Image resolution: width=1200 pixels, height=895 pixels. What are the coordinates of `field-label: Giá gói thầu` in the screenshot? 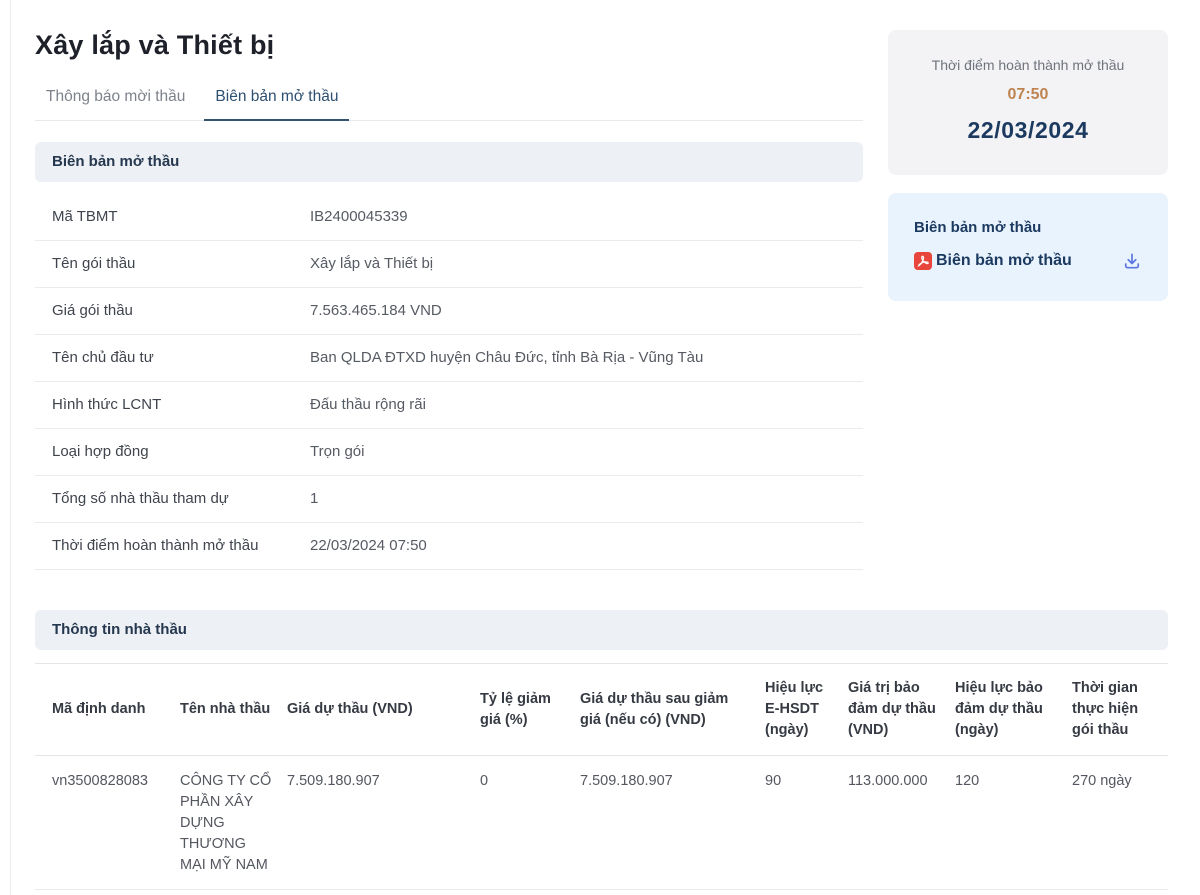 It's located at (92, 310).